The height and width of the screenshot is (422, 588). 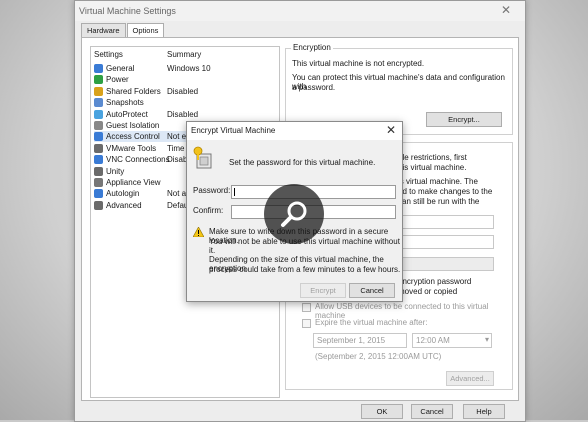 I want to click on usb-checkbox, so click(x=306, y=307).